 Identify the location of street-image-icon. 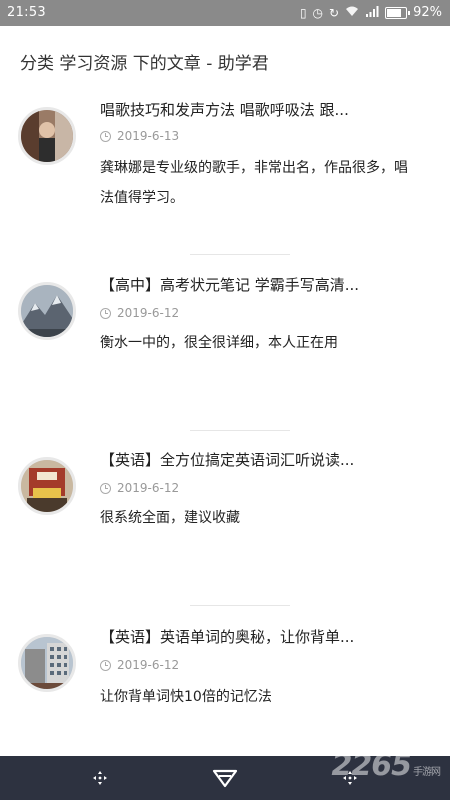
(47, 486).